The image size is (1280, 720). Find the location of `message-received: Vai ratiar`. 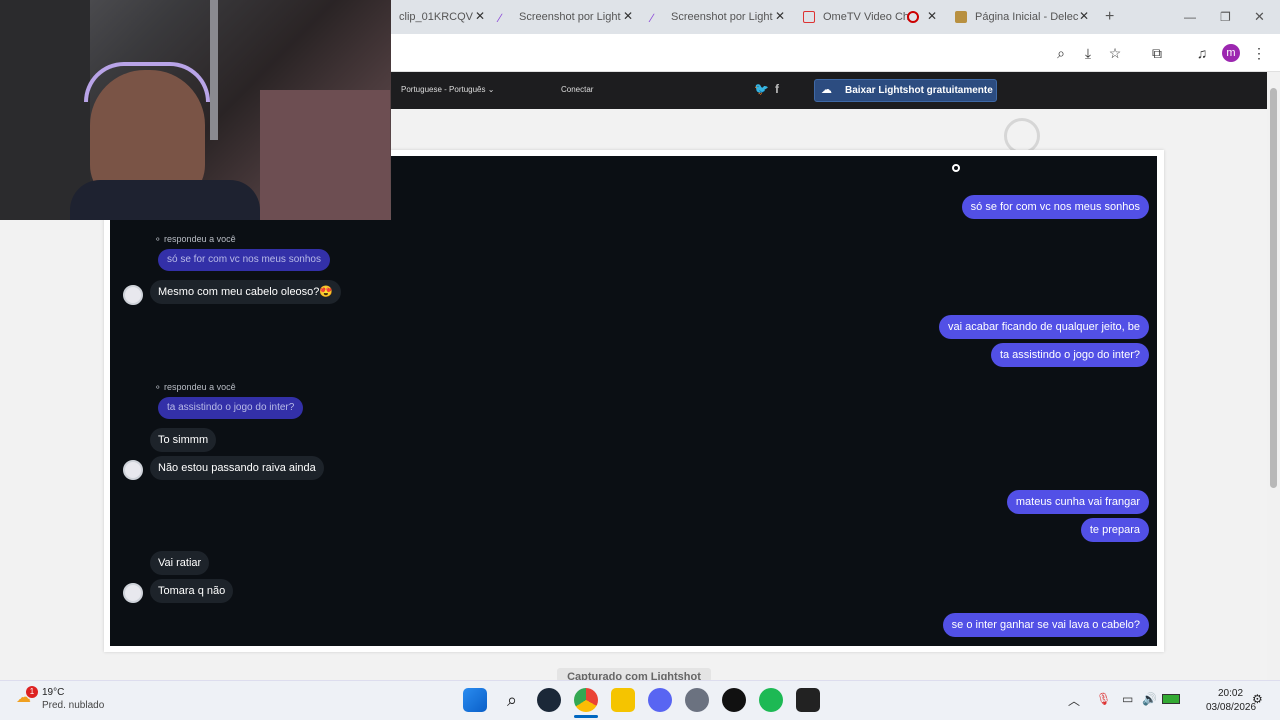

message-received: Vai ratiar is located at coordinates (180, 563).